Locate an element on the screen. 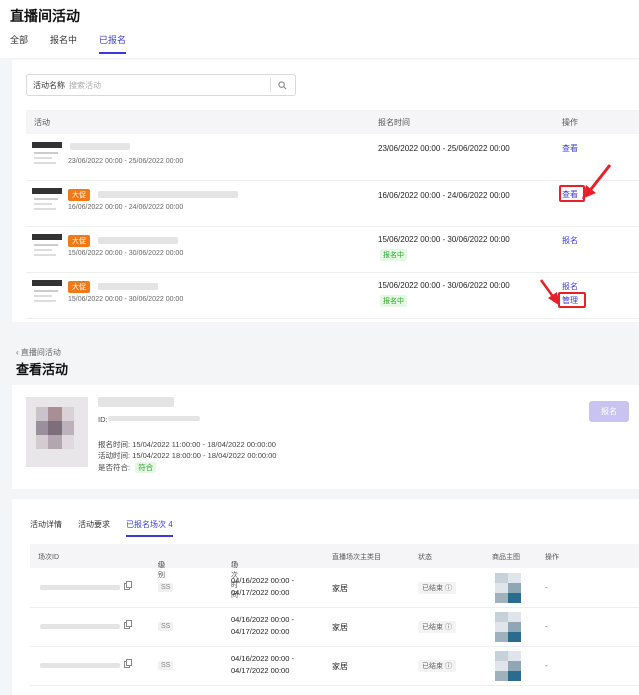 The image size is (639, 695). activity-dates: 16/06/2022 00:00 - 24/06/2022 00:00 is located at coordinates (126, 207).